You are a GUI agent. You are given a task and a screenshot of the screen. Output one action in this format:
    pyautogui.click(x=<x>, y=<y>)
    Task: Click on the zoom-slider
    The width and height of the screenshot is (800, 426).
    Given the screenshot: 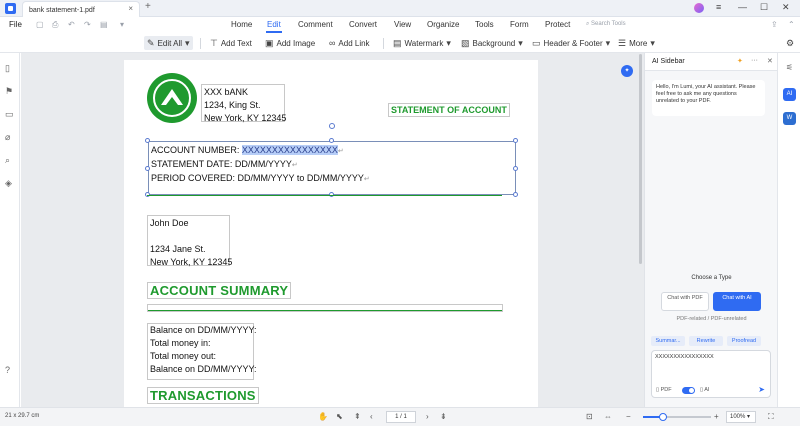 What is the action you would take?
    pyautogui.click(x=677, y=417)
    